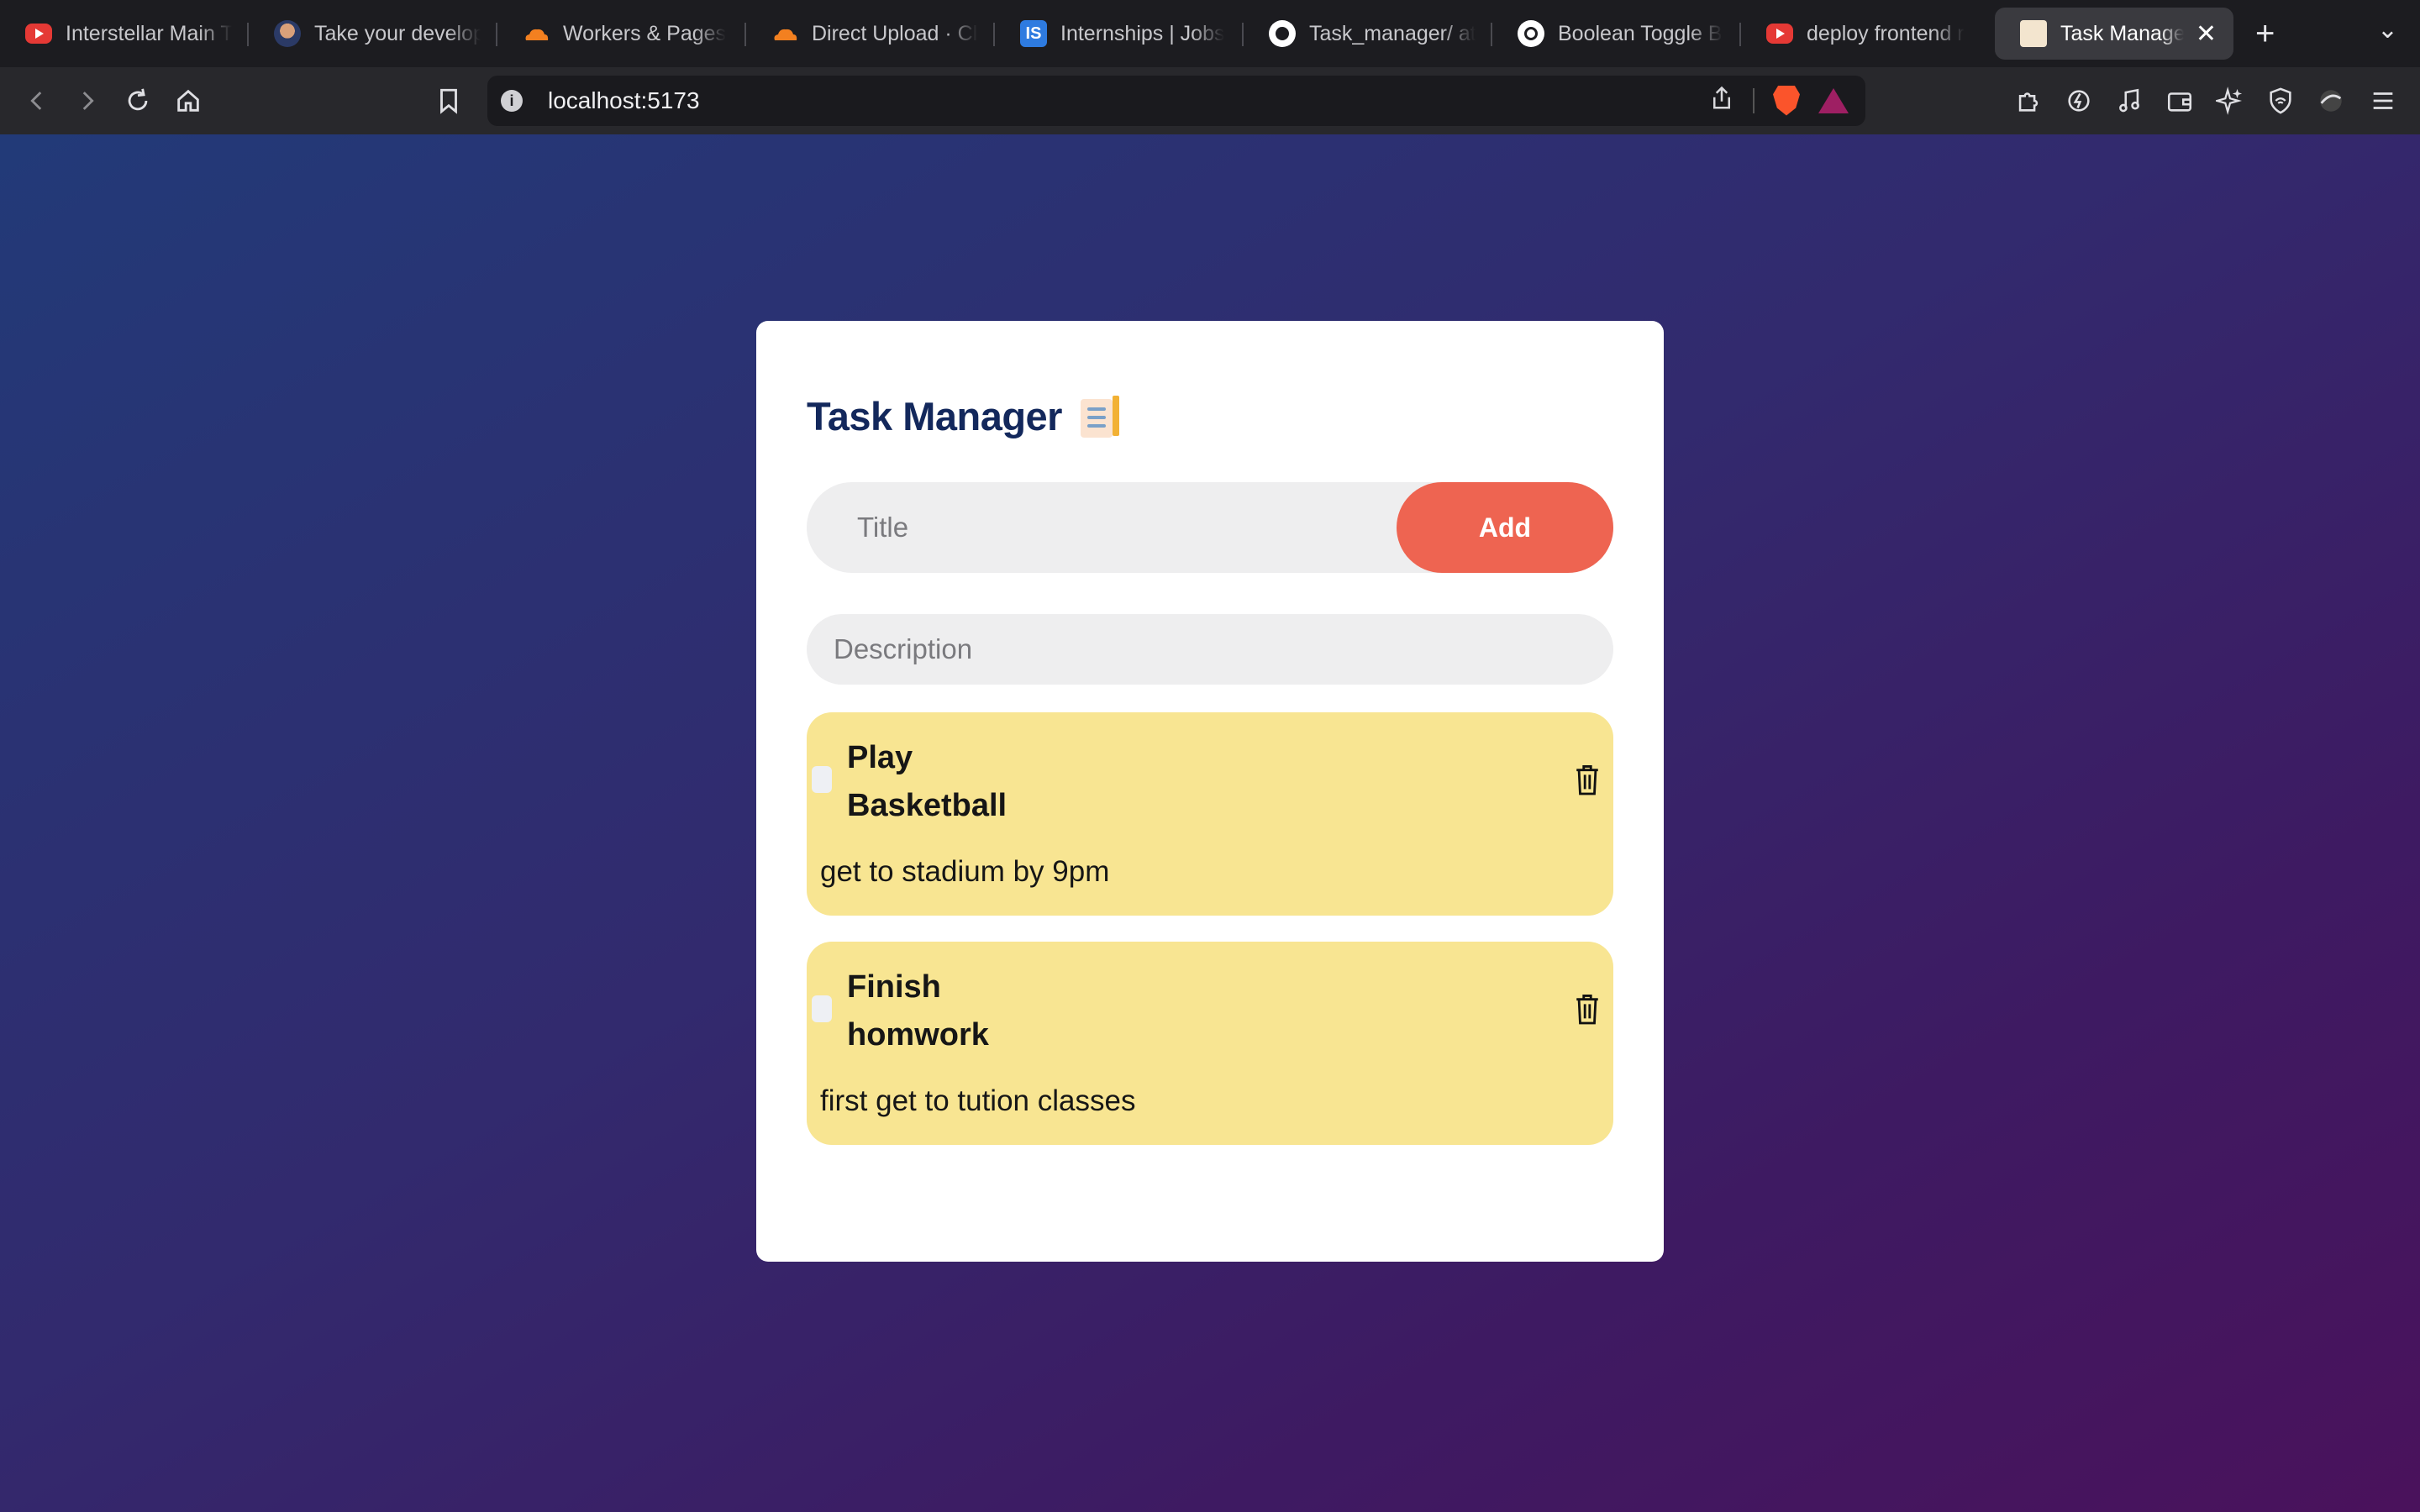  I want to click on browser-toolbar: i localhost:5173, so click(1210, 101).